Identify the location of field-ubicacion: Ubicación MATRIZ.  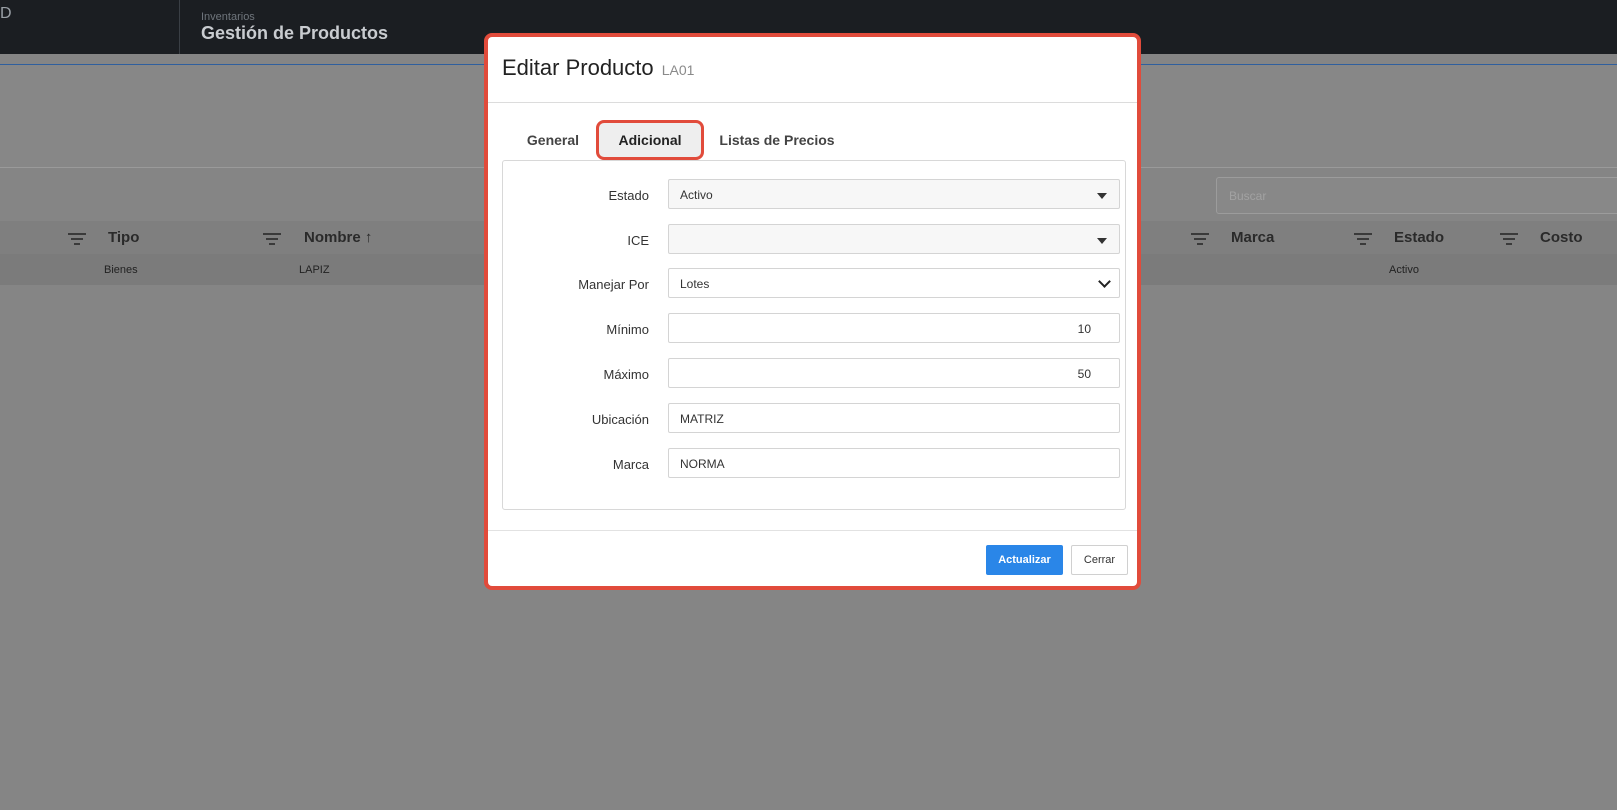
(814, 418).